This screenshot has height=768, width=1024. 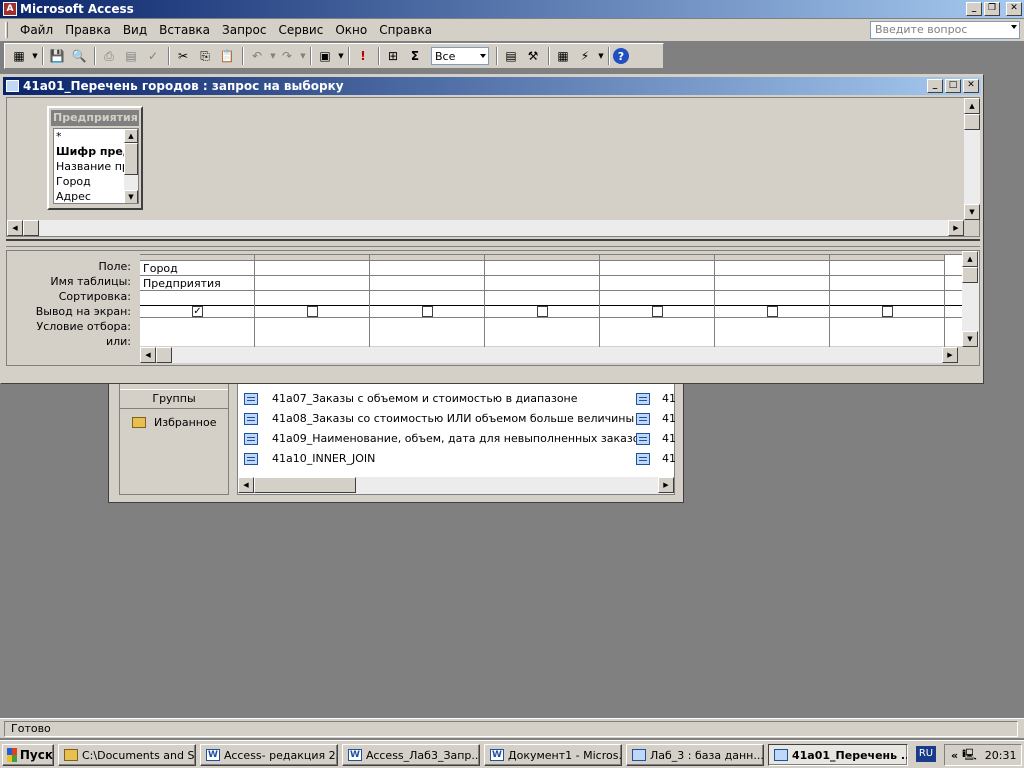 I want to click on paste-icon: 📋, so click(x=227, y=56).